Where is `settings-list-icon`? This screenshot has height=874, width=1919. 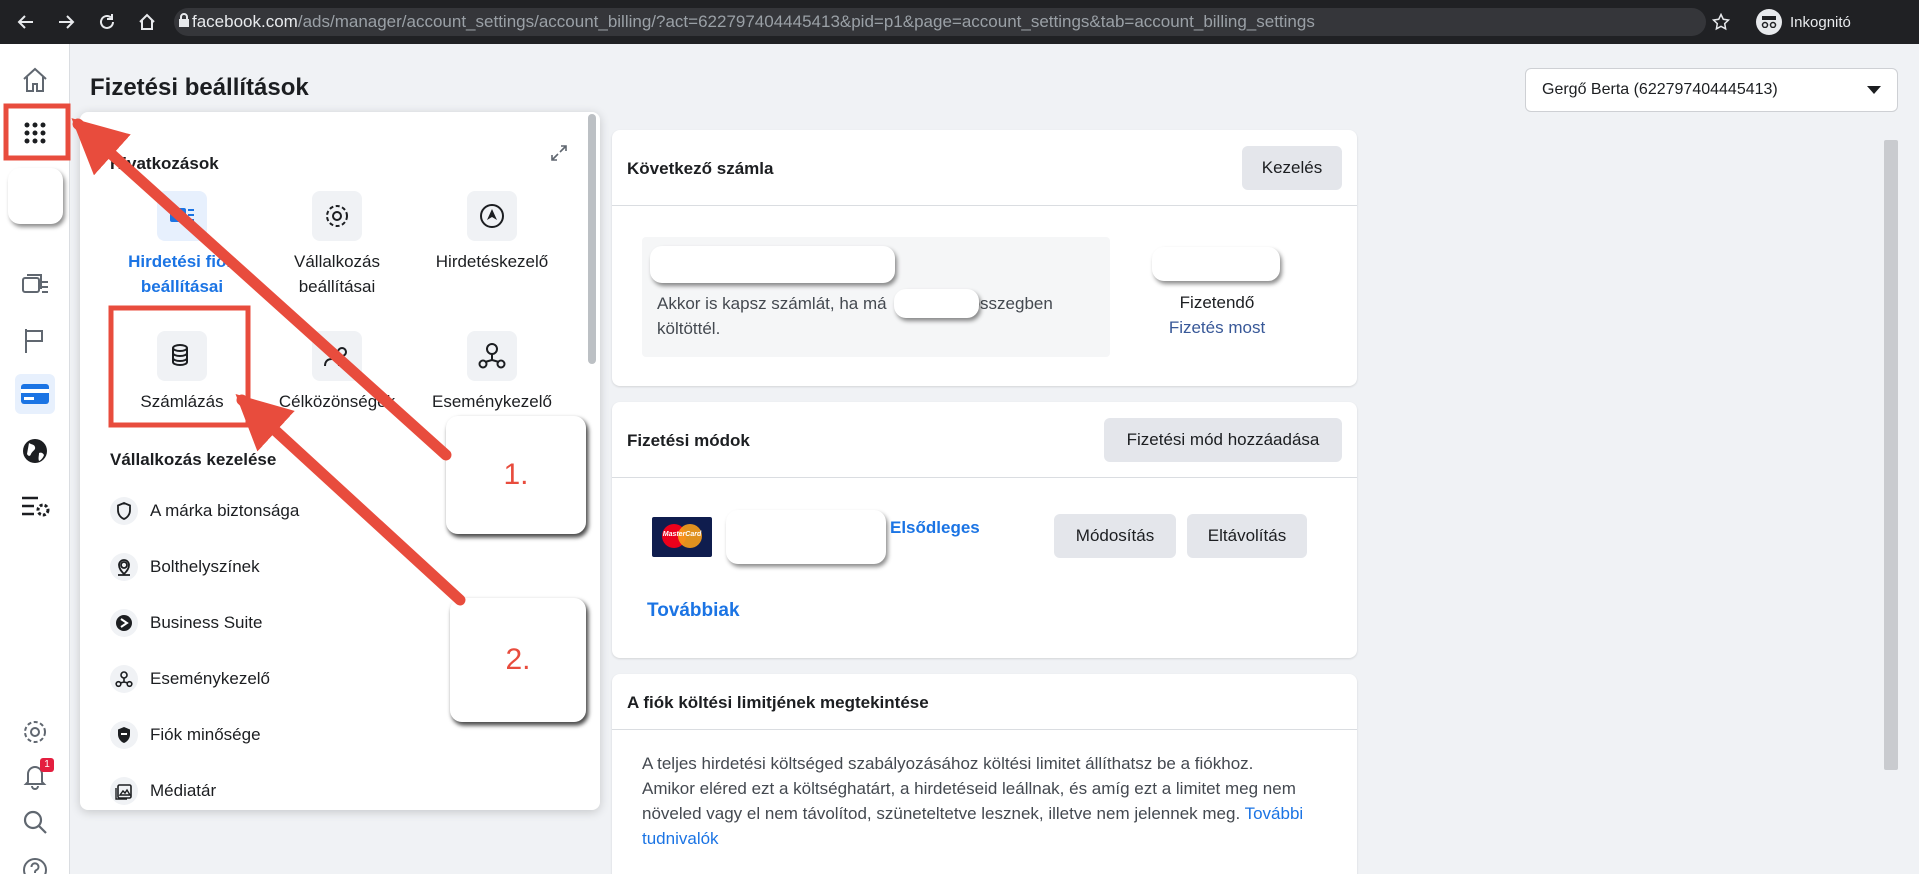
settings-list-icon is located at coordinates (35, 506).